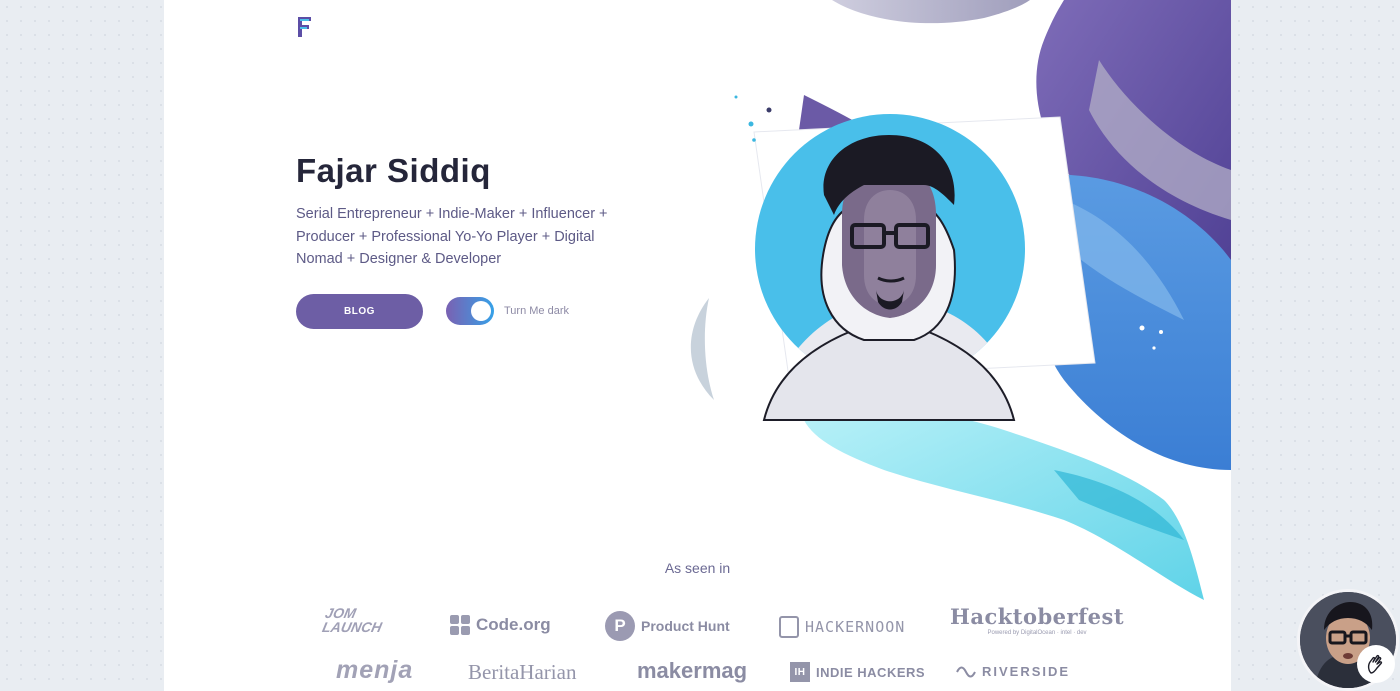 The width and height of the screenshot is (1400, 691). I want to click on press-logo-hackernoon: HACKERNOON, so click(842, 627).